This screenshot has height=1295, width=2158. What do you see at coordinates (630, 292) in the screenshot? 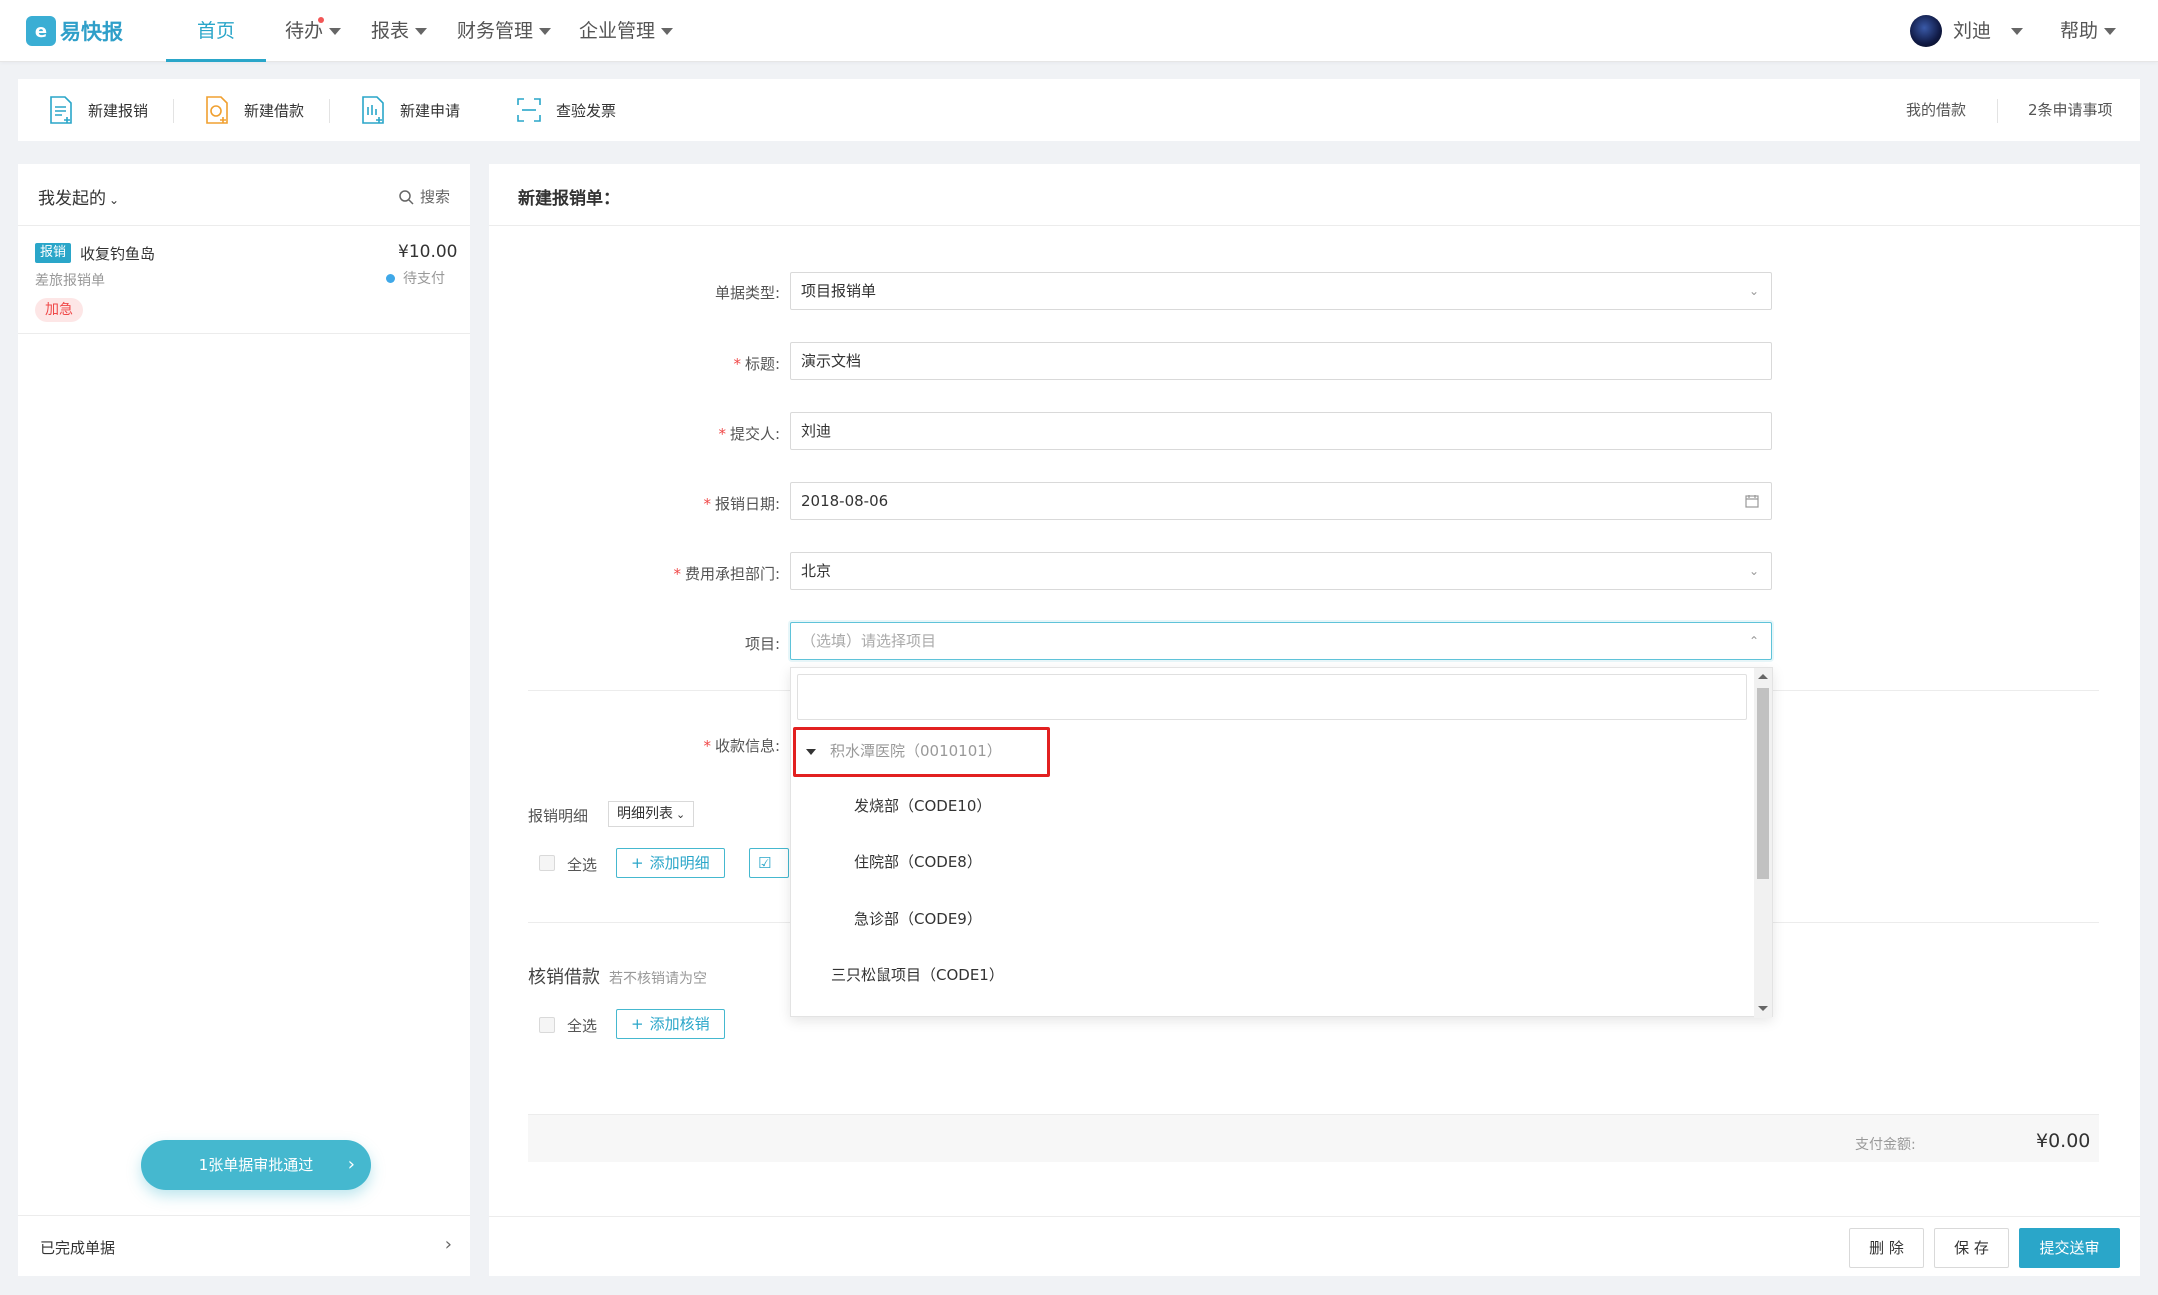
I see `doc-type-label: 单据类型:` at bounding box center [630, 292].